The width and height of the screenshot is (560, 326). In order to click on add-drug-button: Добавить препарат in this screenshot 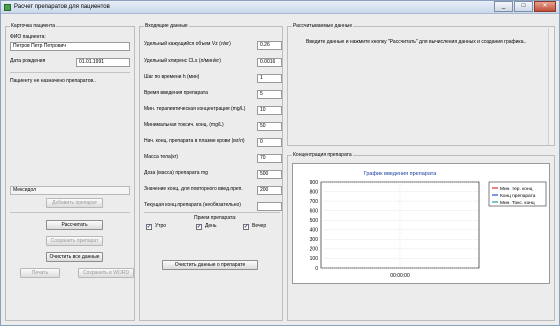, I will do `click(74, 203)`.